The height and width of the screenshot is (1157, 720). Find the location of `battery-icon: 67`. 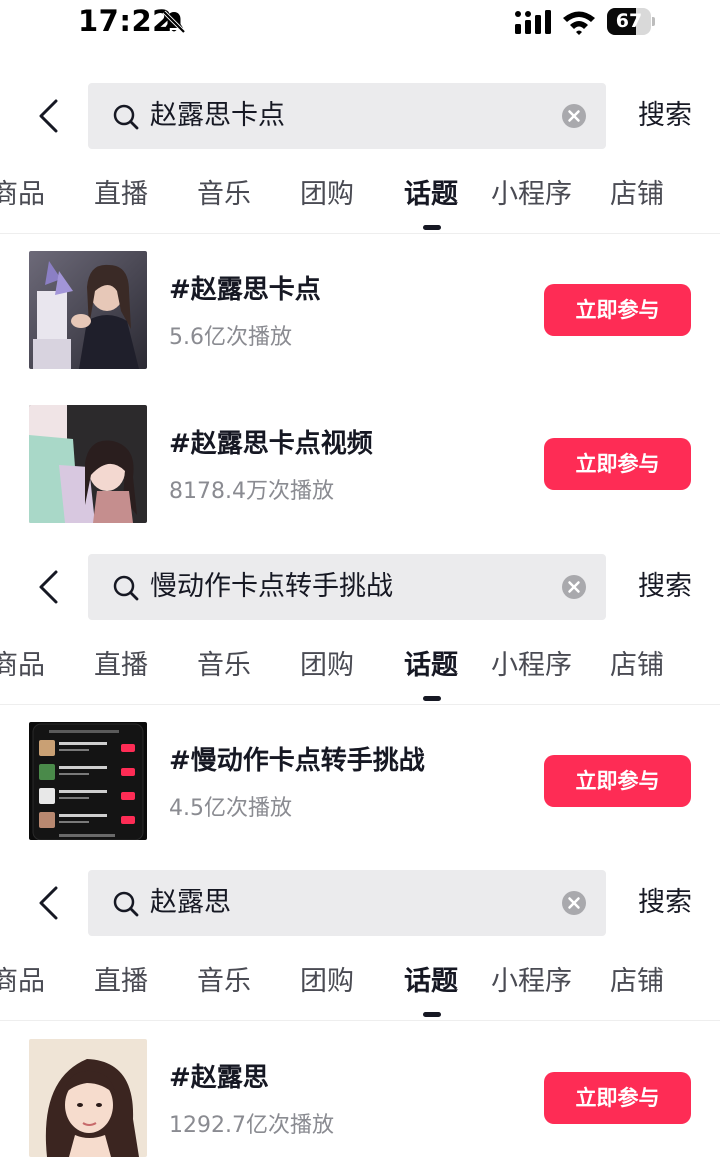

battery-icon: 67 is located at coordinates (631, 21).